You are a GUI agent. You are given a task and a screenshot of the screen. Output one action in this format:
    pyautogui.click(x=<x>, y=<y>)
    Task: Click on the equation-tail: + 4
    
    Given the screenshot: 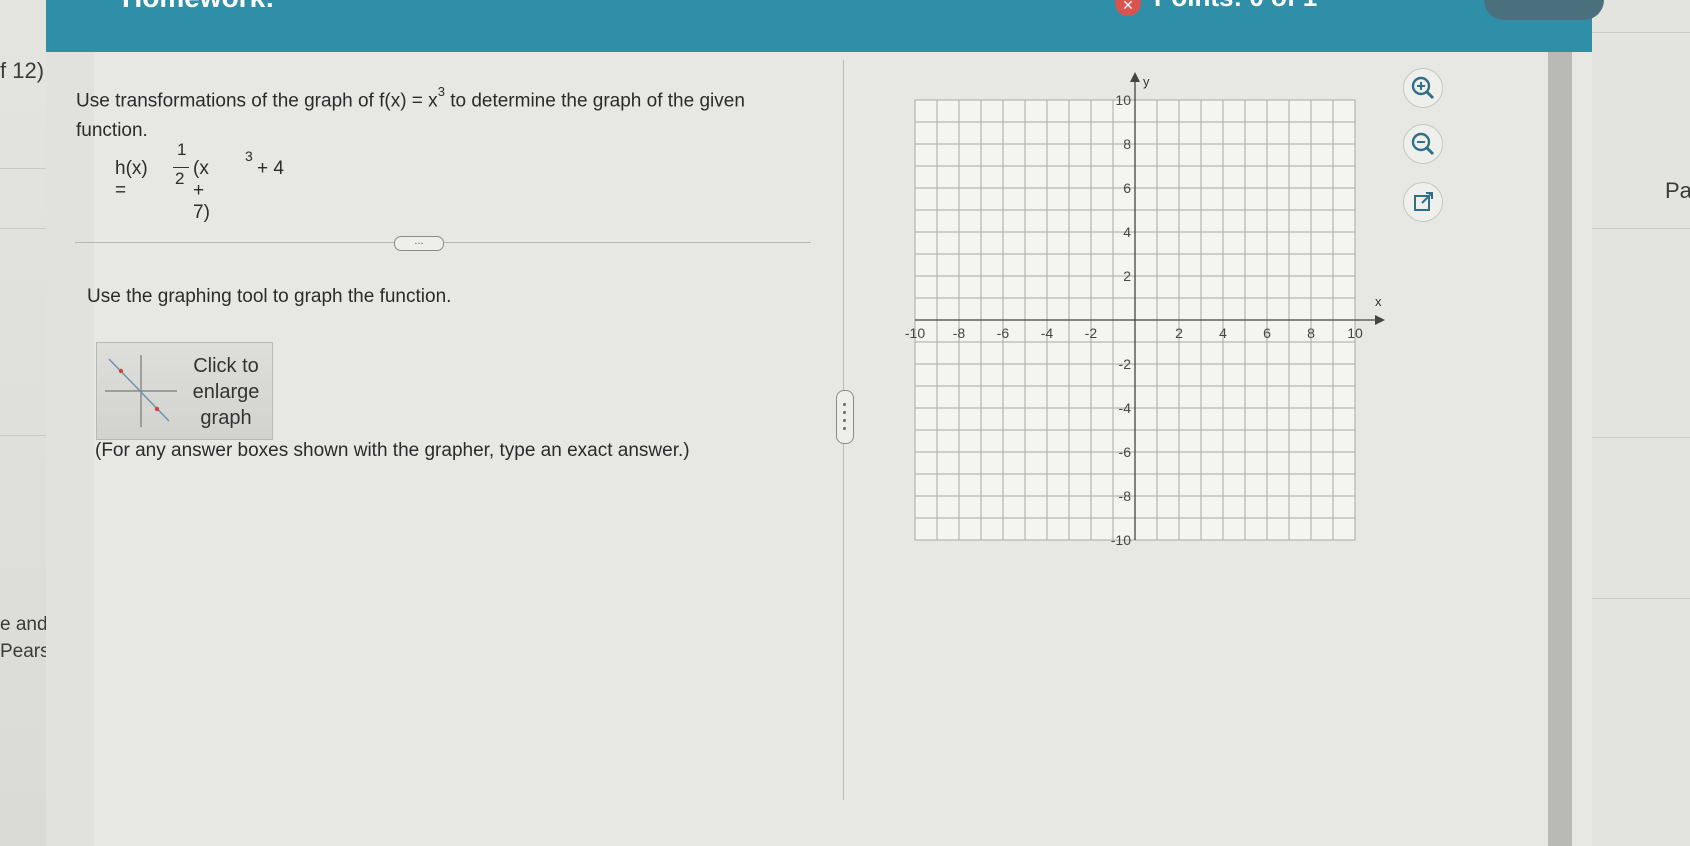 What is the action you would take?
    pyautogui.click(x=270, y=168)
    